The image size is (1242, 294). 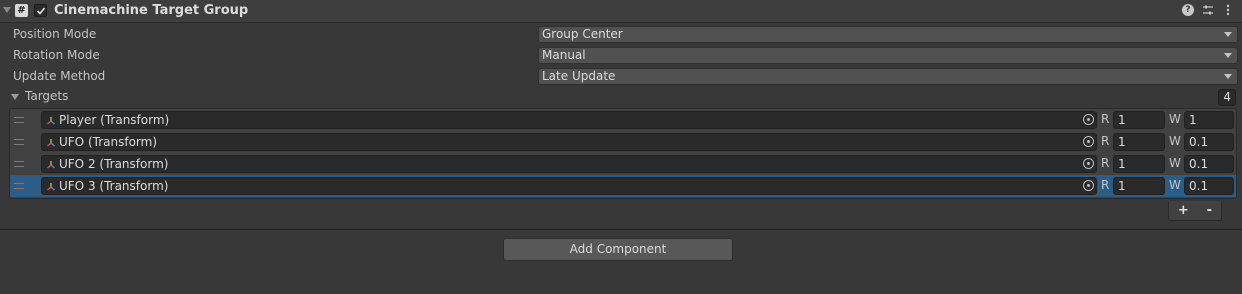 What do you see at coordinates (151, 10) in the screenshot?
I see `component-title: Cinemachine Target Group` at bounding box center [151, 10].